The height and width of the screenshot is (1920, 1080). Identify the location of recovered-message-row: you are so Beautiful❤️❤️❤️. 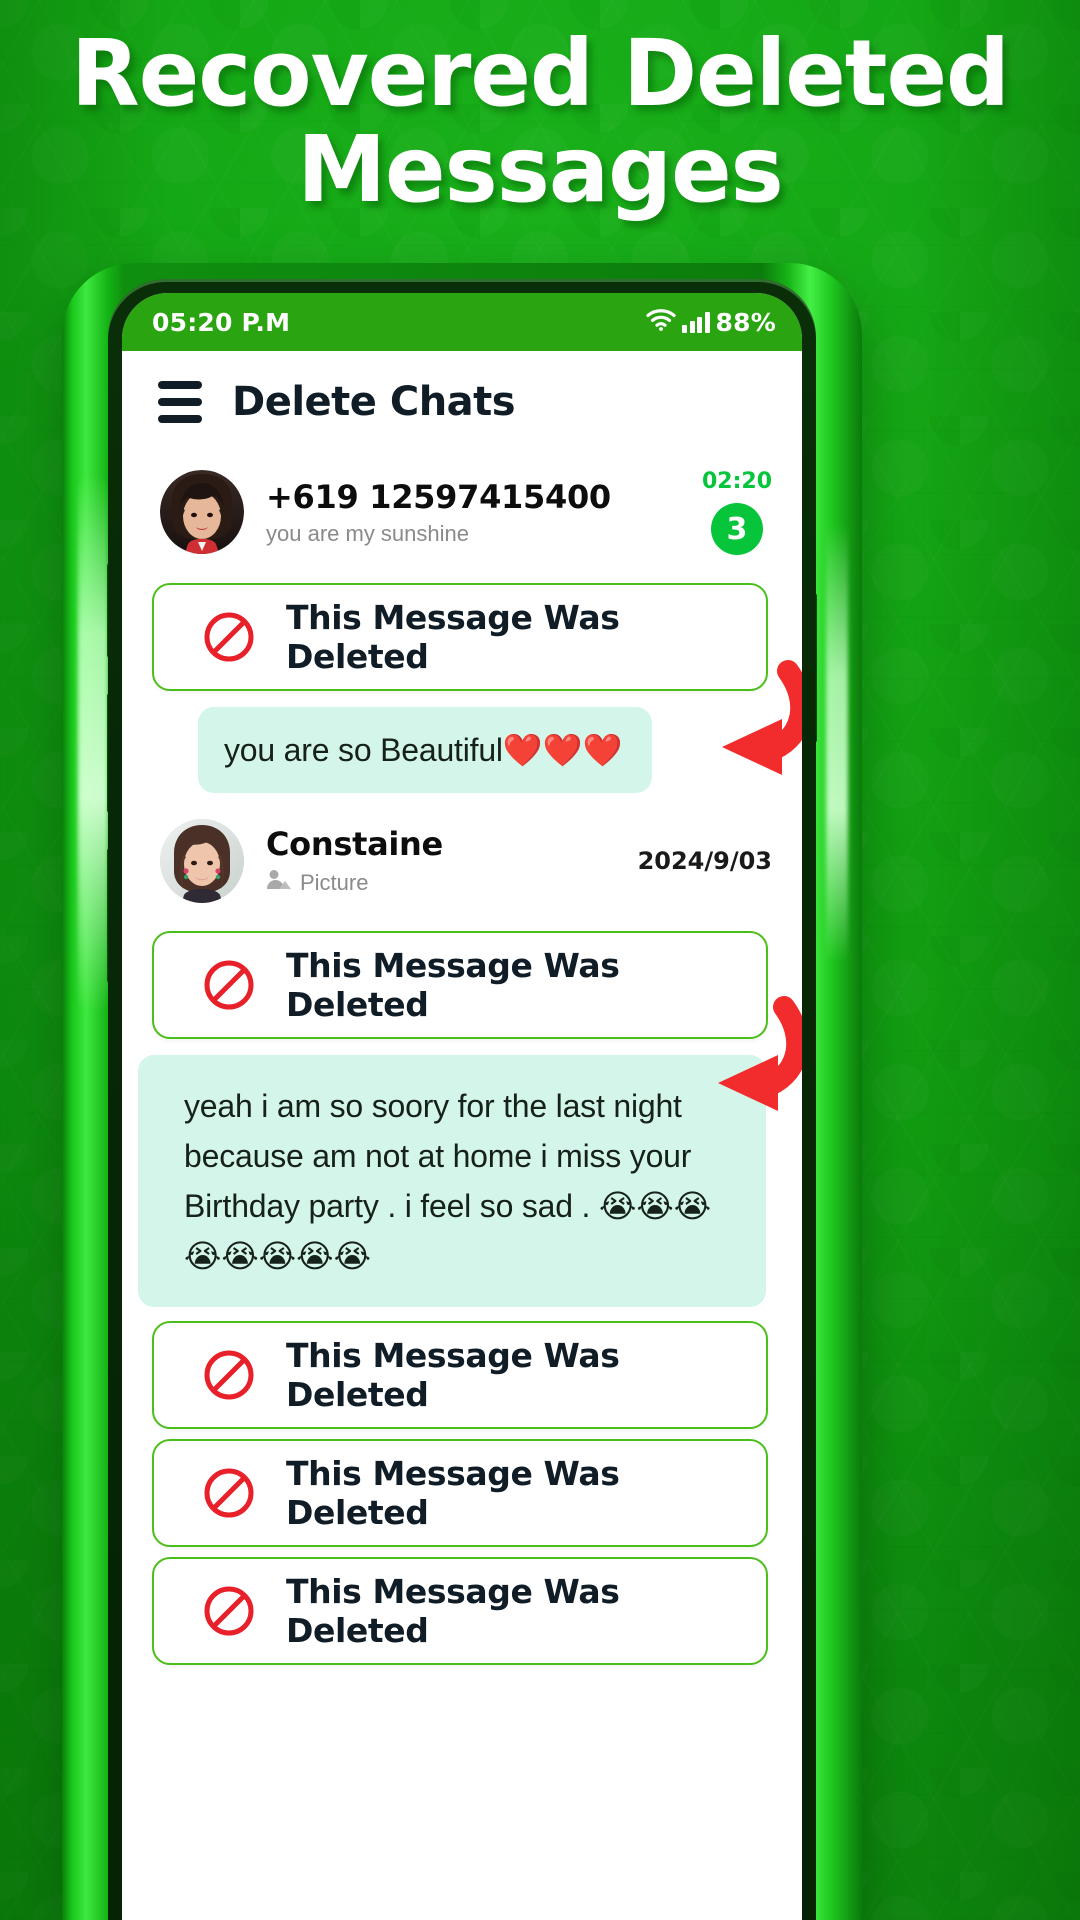
(462, 728).